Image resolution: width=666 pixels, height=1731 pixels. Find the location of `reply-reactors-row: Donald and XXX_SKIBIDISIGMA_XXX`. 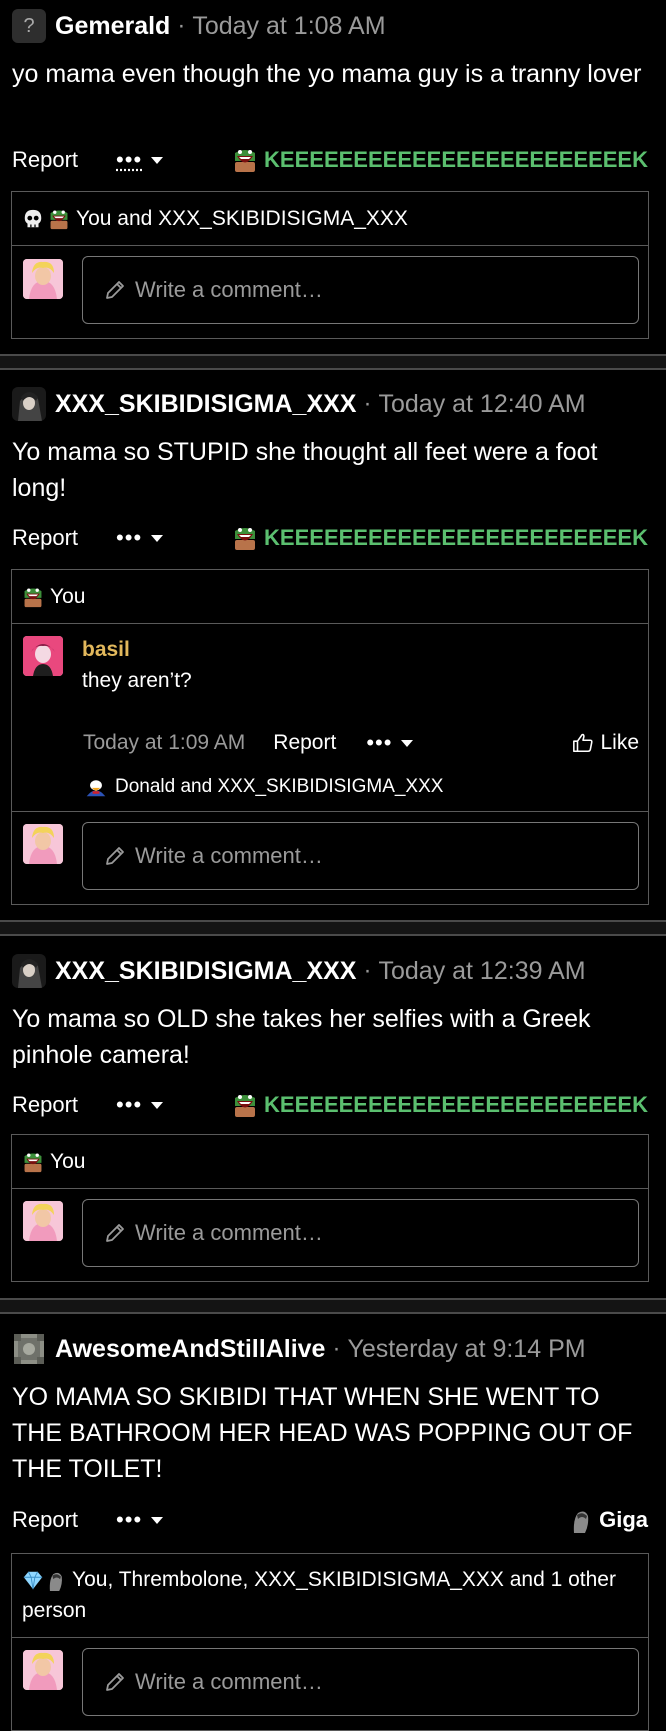

reply-reactors-row: Donald and XXX_SKIBIDISIGMA_XXX is located at coordinates (263, 787).